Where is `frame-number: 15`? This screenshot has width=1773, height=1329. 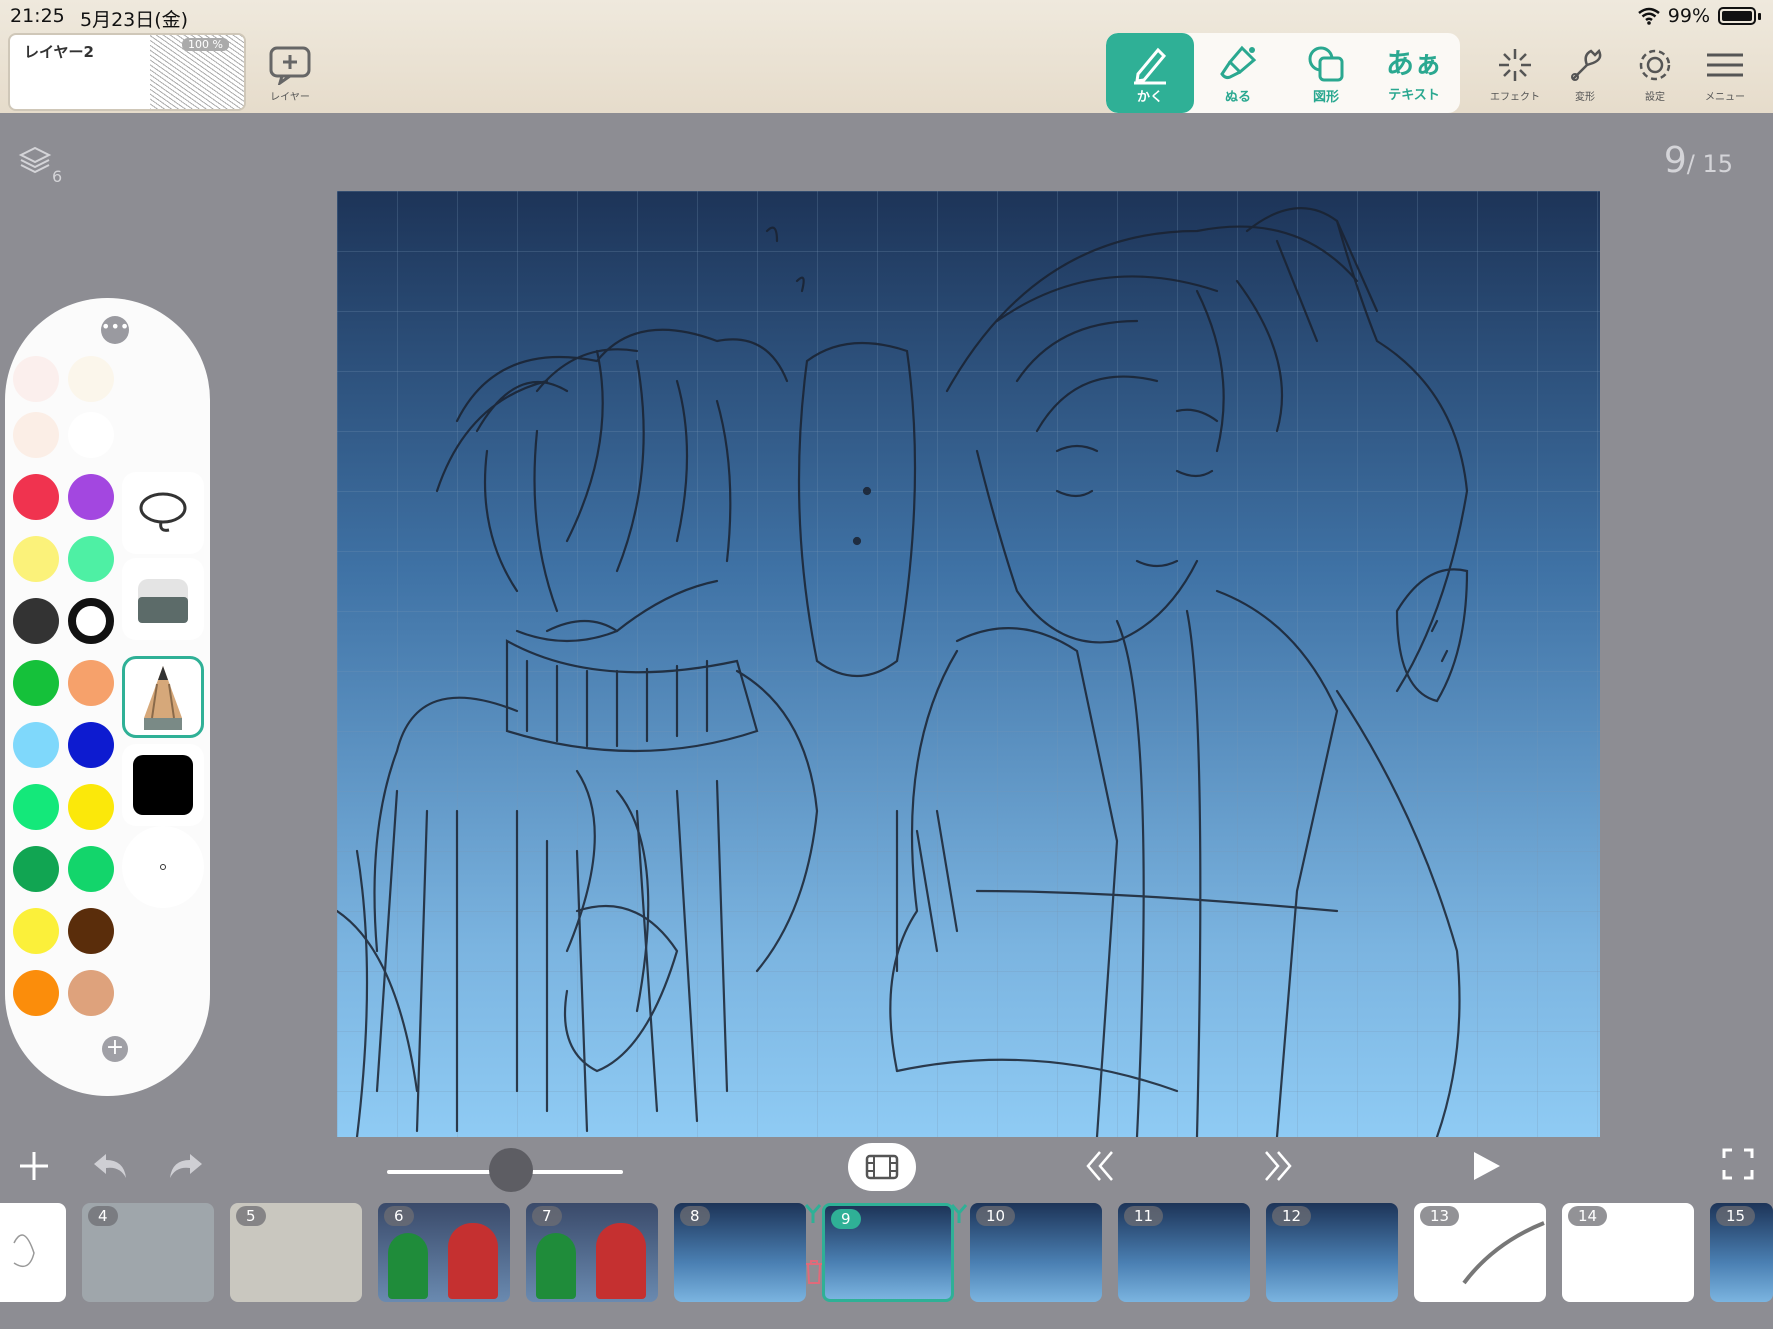
frame-number: 15 is located at coordinates (1736, 1216).